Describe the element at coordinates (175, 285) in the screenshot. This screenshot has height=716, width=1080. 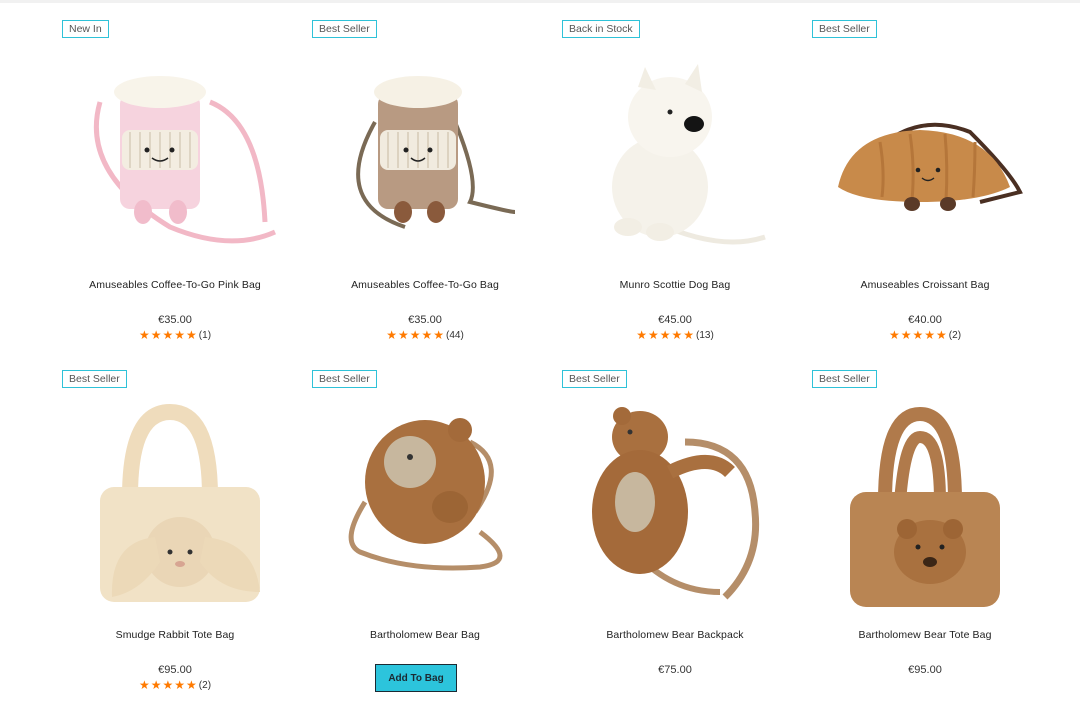
I see `product-name: Amuseables Coffee-To-Go Pink Bag` at that location.